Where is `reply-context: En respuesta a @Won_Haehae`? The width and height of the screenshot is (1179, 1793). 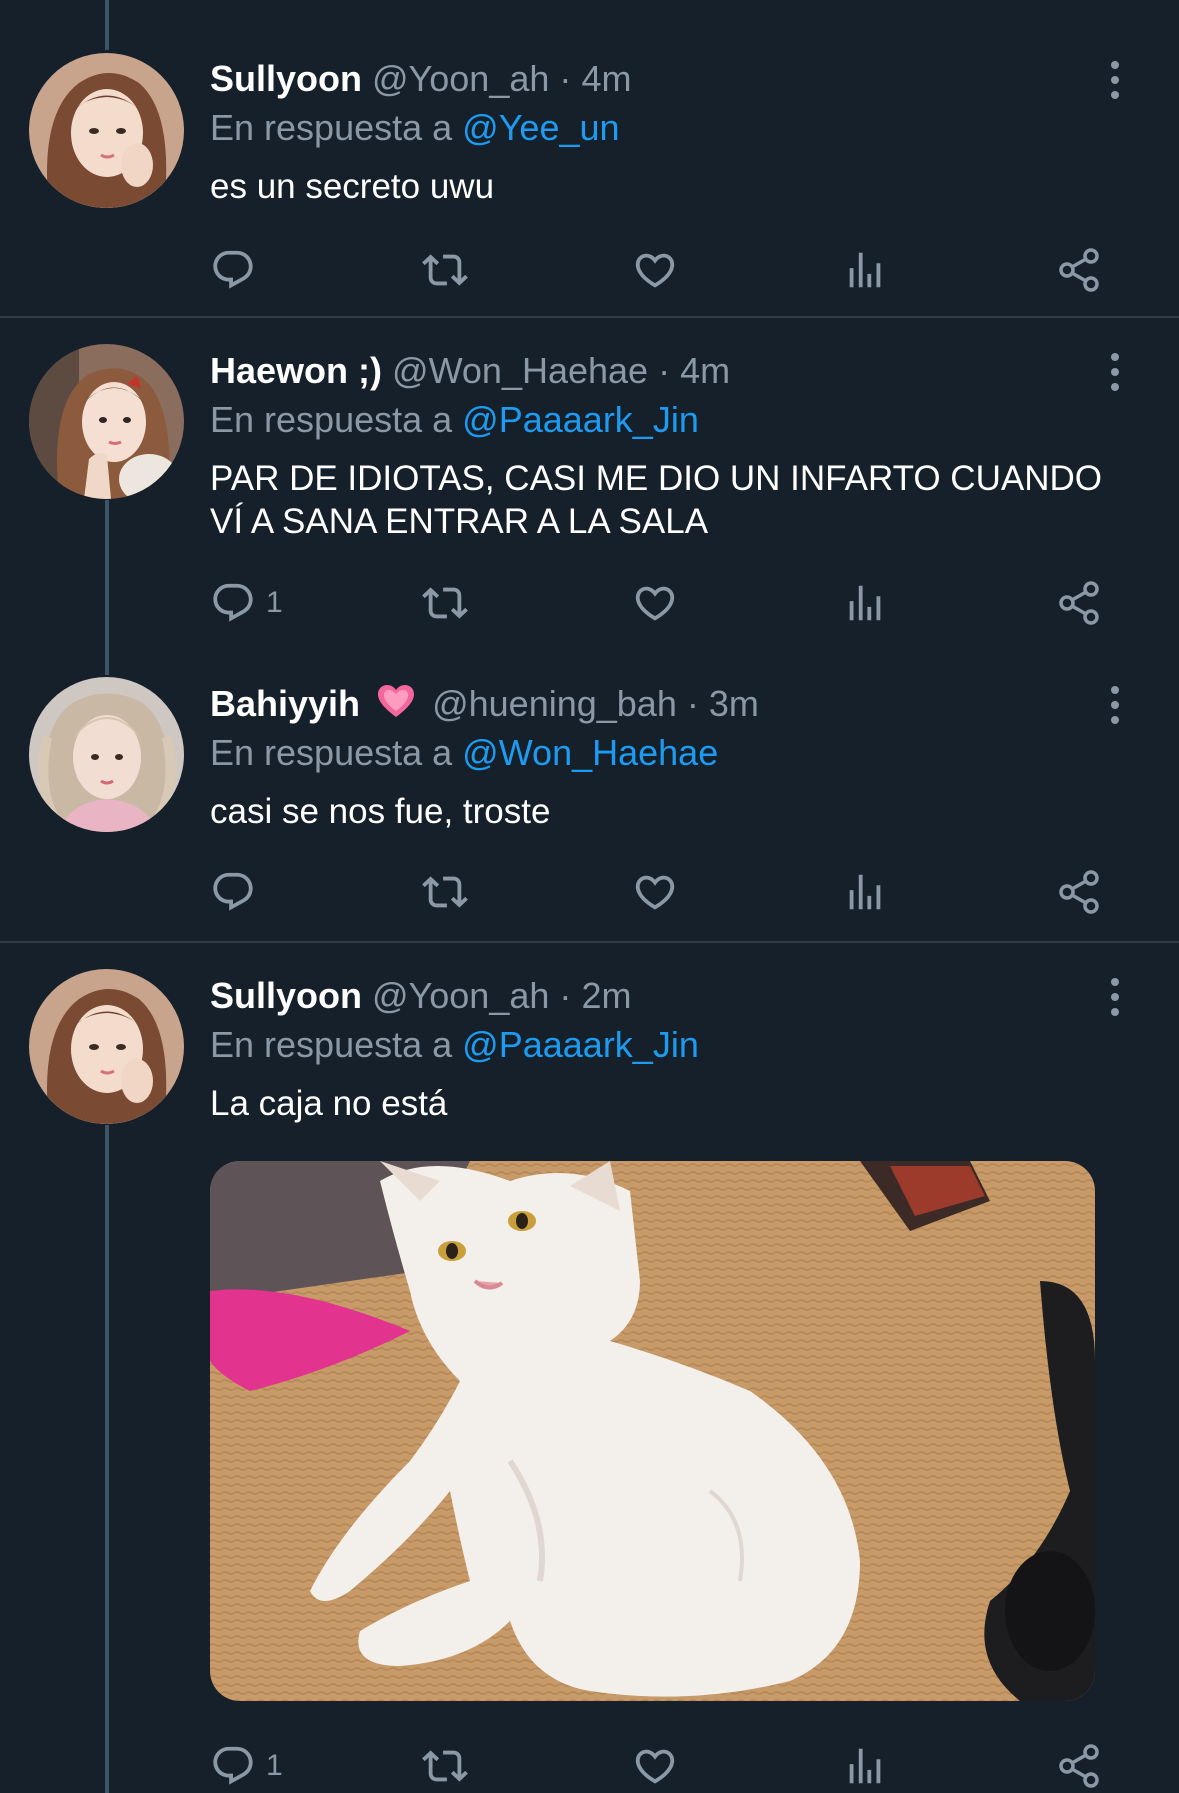 reply-context: En respuesta a @Won_Haehae is located at coordinates (464, 753).